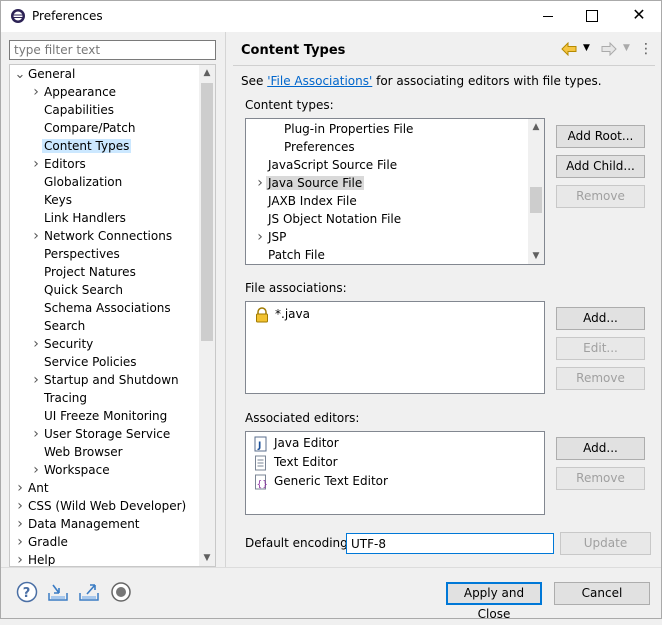 This screenshot has width=662, height=625. Describe the element at coordinates (298, 543) in the screenshot. I see `default-encoding-label: Default encoding:` at that location.